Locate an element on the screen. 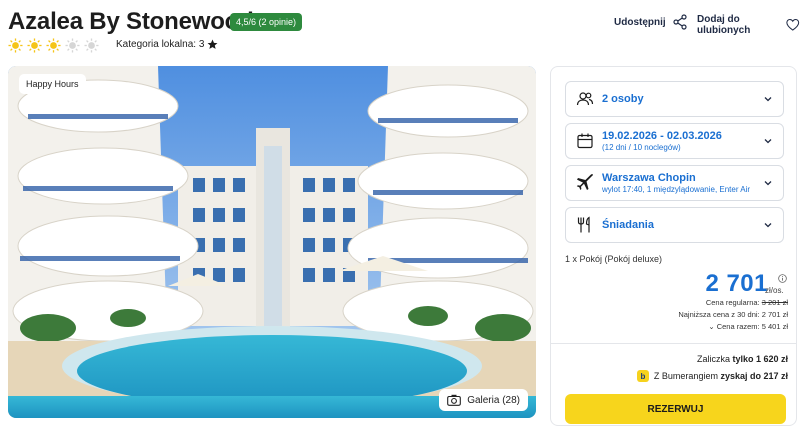 The image size is (800, 426). regular-price: Cena regularna: 3 201 zł is located at coordinates (733, 303).